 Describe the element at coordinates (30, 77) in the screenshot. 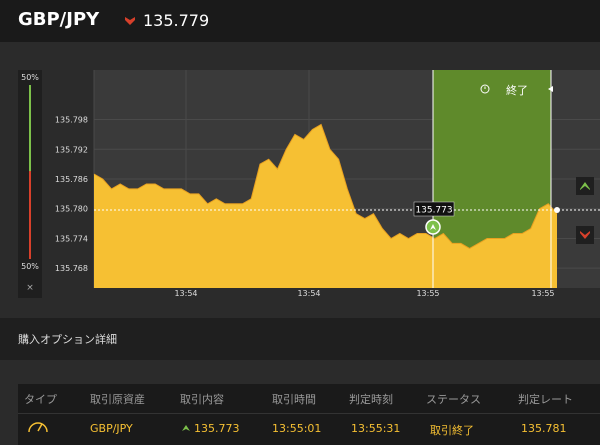

I see `gauge-top-label: 50%` at that location.